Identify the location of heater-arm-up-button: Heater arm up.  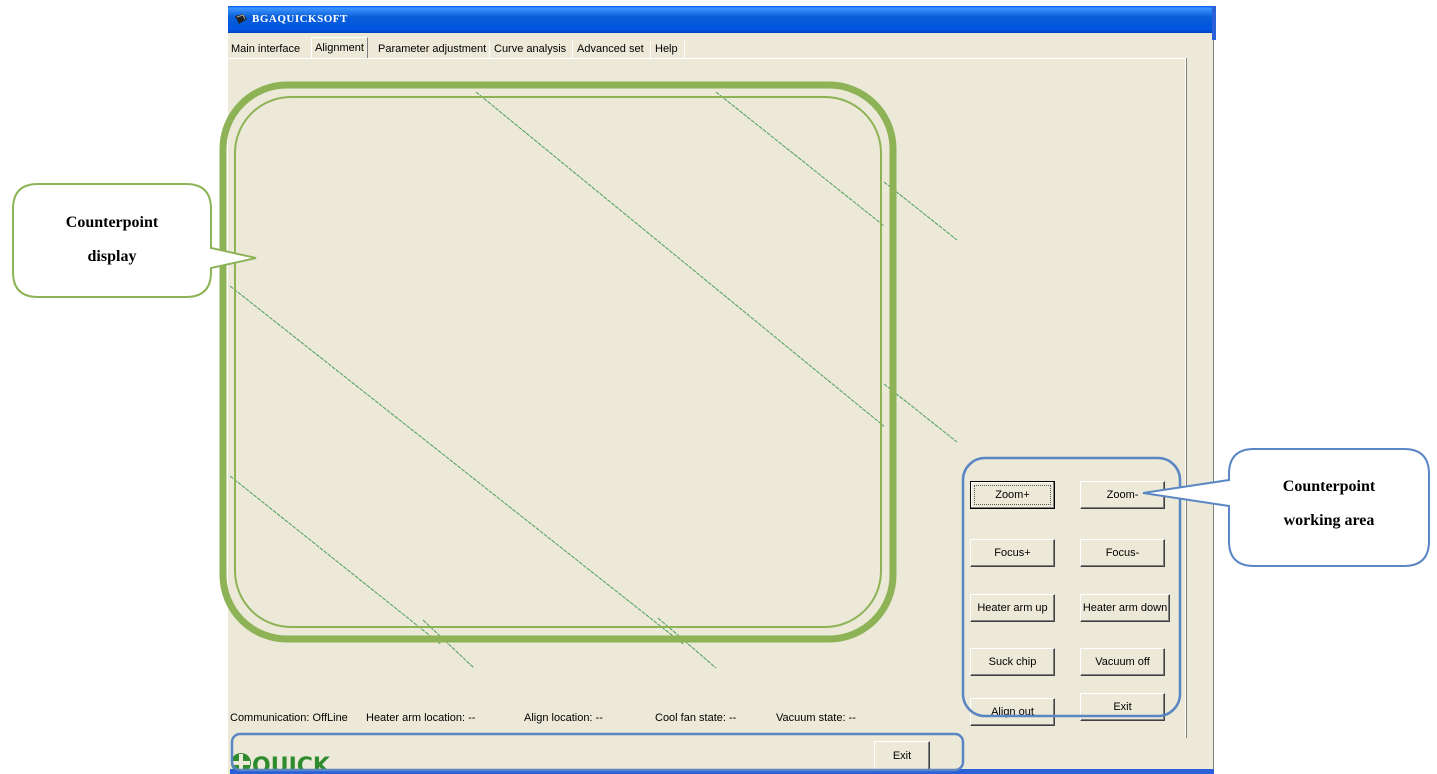
(1012, 608).